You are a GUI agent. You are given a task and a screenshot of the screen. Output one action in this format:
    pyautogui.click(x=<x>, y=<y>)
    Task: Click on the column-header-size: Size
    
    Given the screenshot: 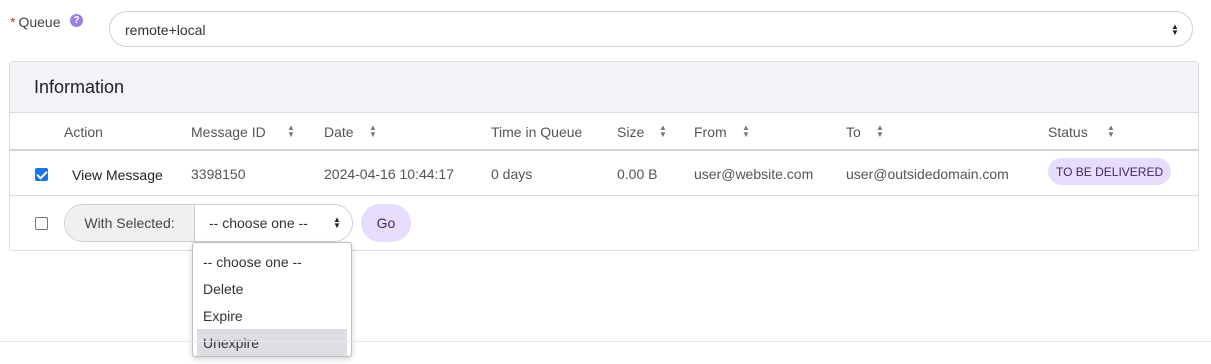 What is the action you would take?
    pyautogui.click(x=630, y=132)
    